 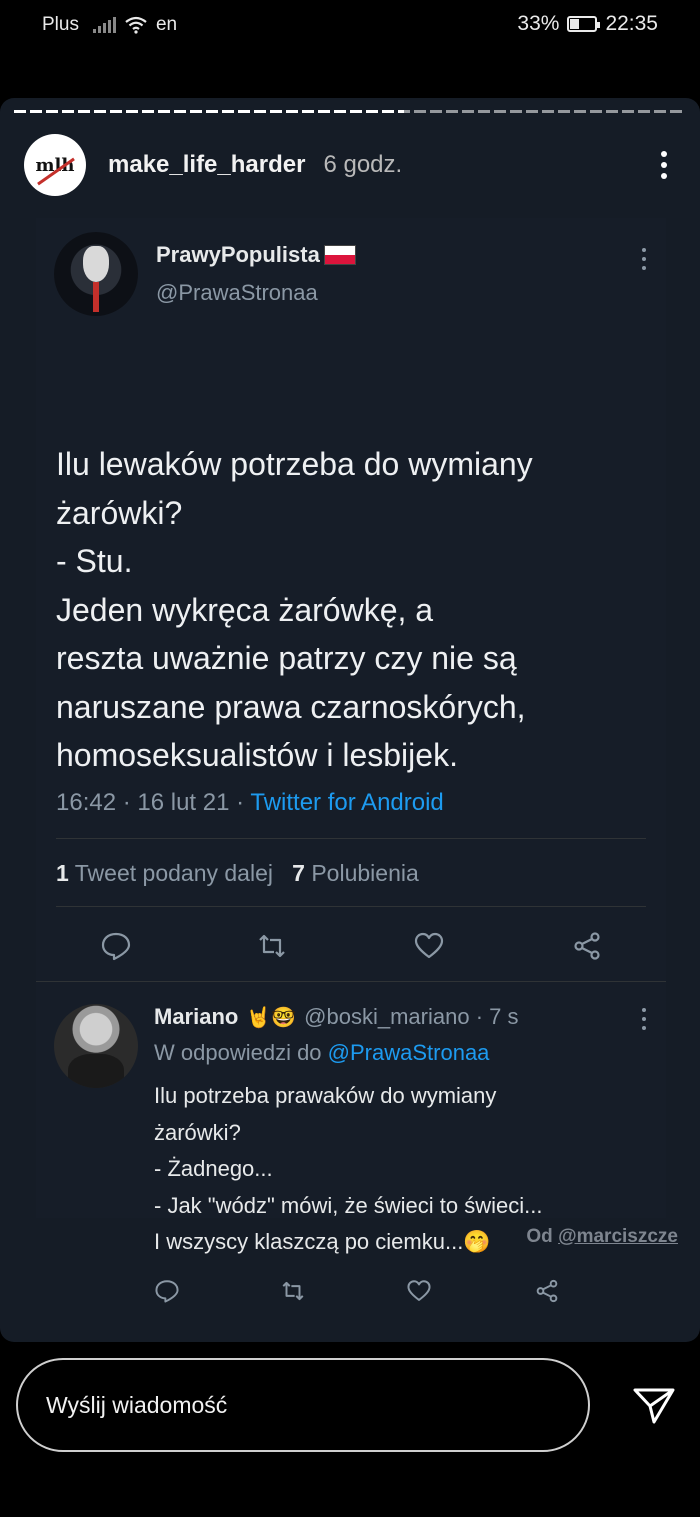 What do you see at coordinates (291, 706) in the screenshot?
I see `tweet-line: naruszane prawa czarnoskórych,` at bounding box center [291, 706].